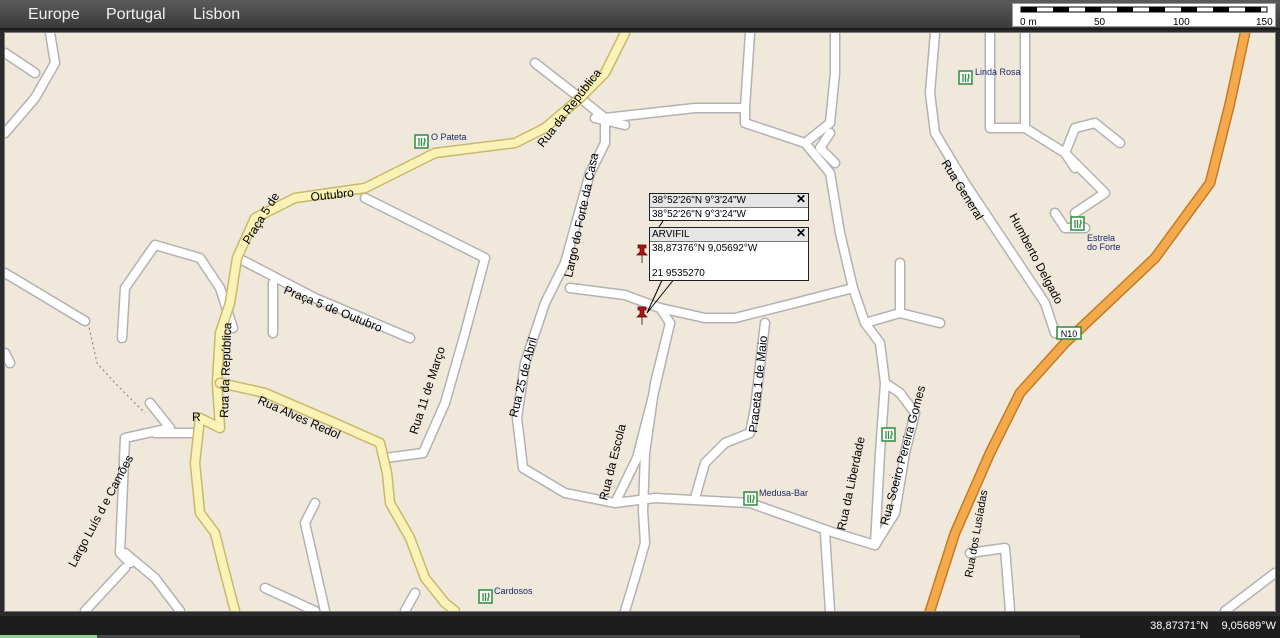  What do you see at coordinates (1100, 22) in the screenshot?
I see `scale-label-50: 50` at bounding box center [1100, 22].